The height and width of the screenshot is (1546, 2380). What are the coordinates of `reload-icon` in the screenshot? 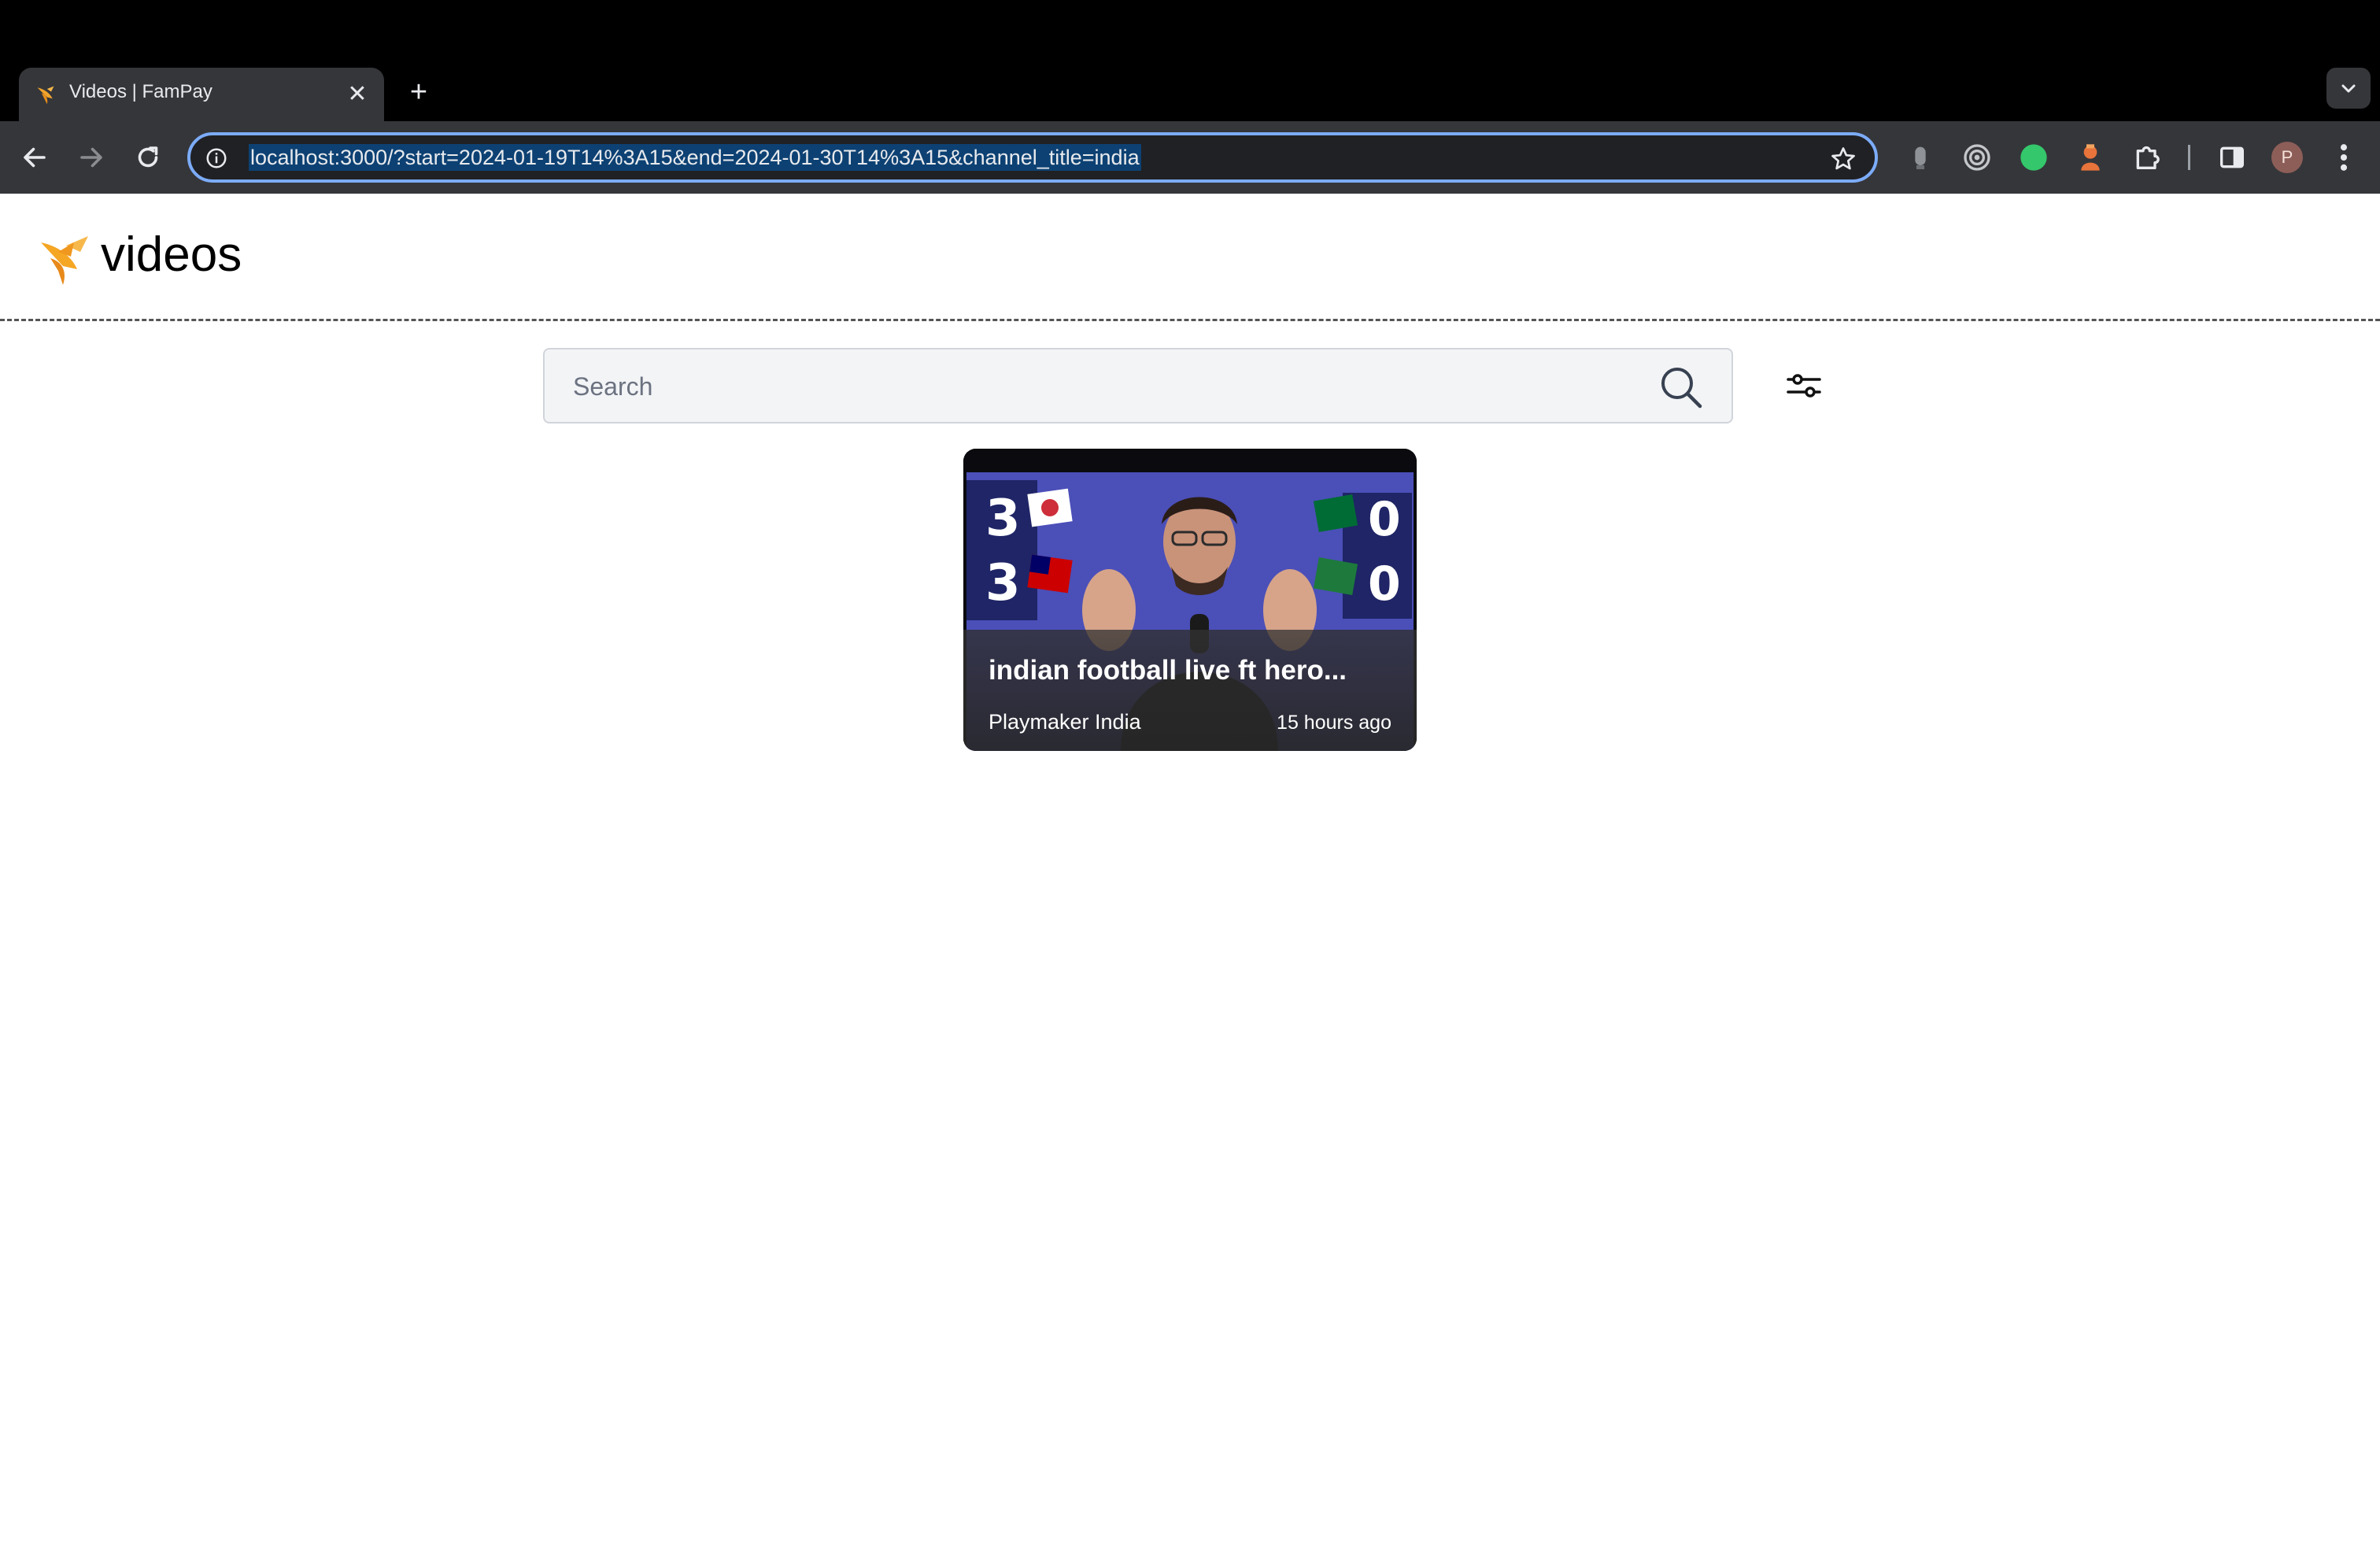 It's located at (148, 157).